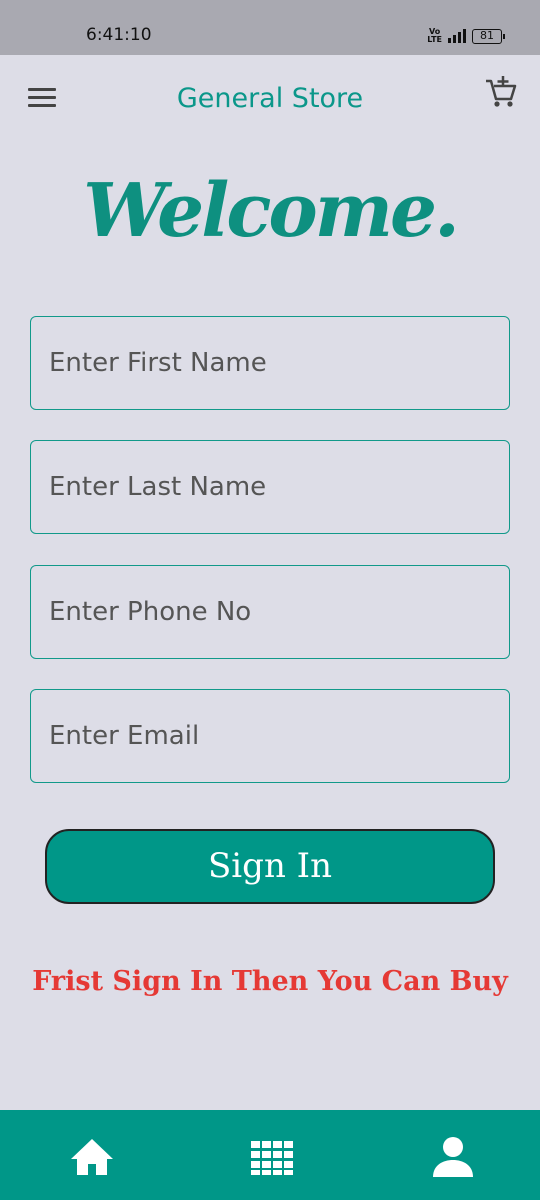 The image size is (540, 1200). I want to click on status-time: 6:41:10, so click(119, 35).